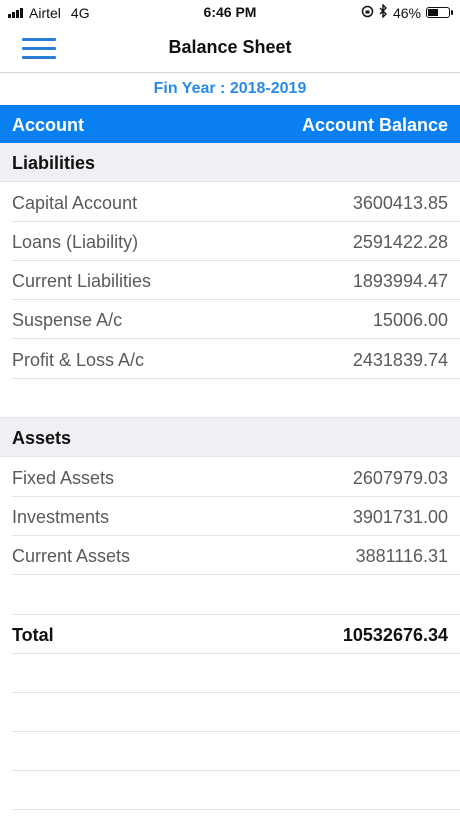  What do you see at coordinates (230, 477) in the screenshot?
I see `table-row: Fixed Assets 2607979.03` at bounding box center [230, 477].